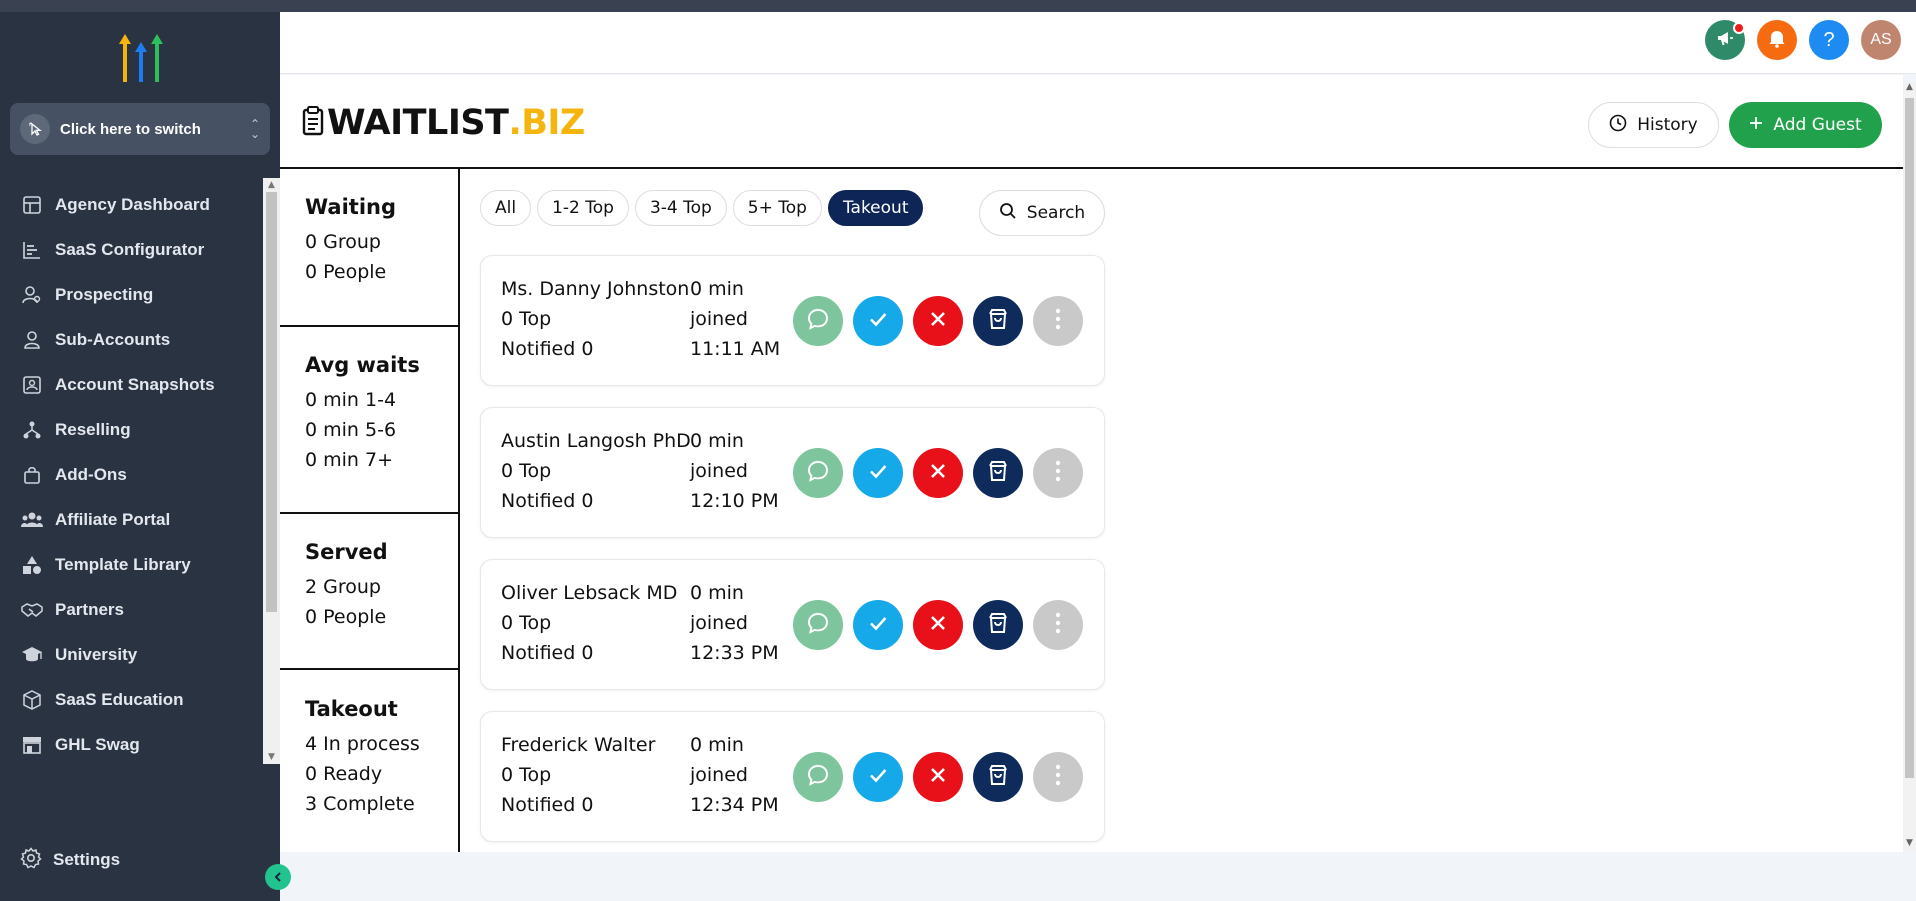 The height and width of the screenshot is (901, 1916). What do you see at coordinates (595, 289) in the screenshot?
I see `guest-name: Ms. Danny Johnston` at bounding box center [595, 289].